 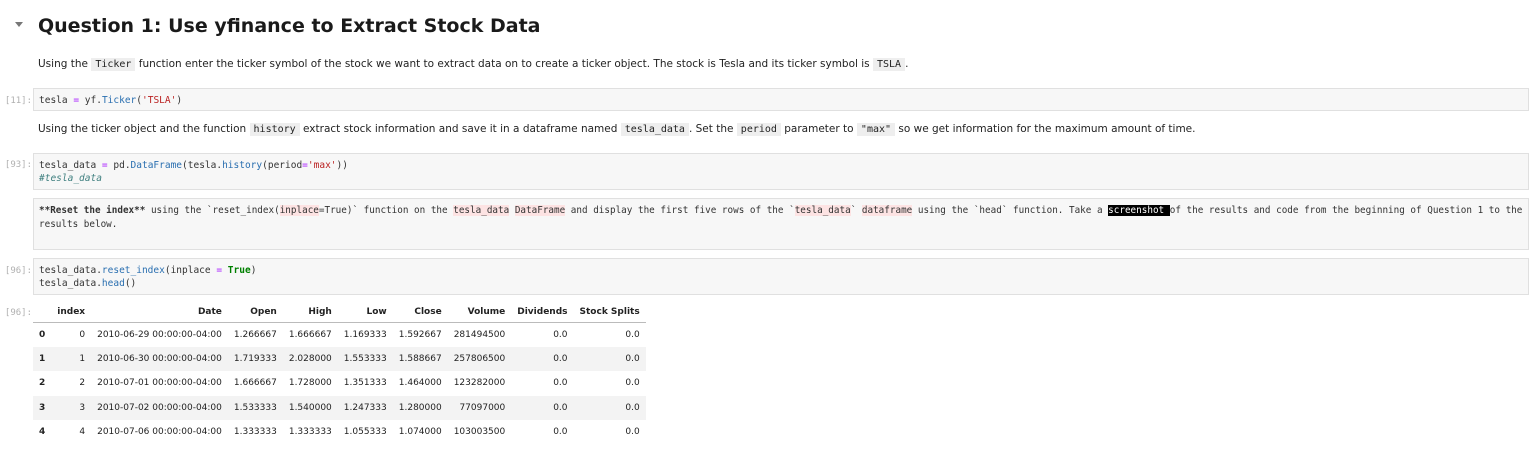 What do you see at coordinates (365, 358) in the screenshot?
I see `table-cell: 1.553333` at bounding box center [365, 358].